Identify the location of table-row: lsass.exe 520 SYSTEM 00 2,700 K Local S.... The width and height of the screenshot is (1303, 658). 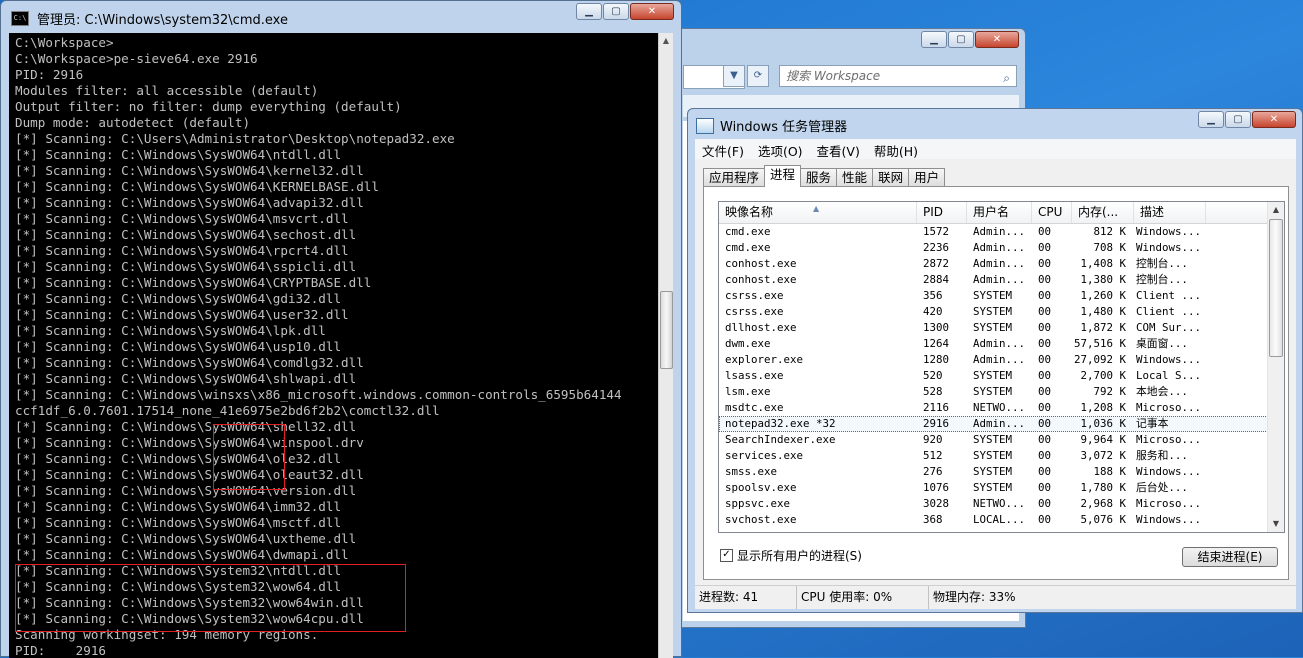
(1001, 376).